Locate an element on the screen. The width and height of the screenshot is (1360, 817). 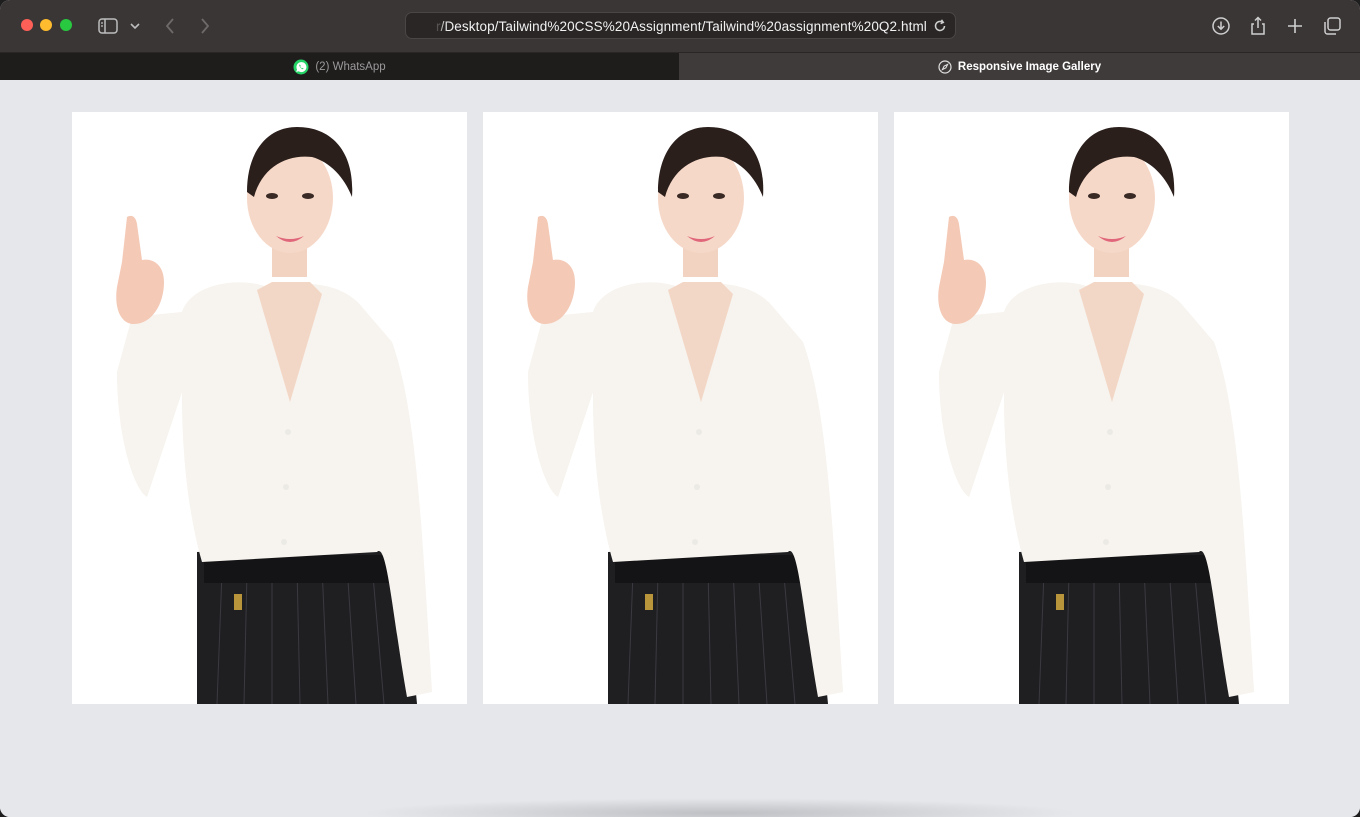
close-window-button is located at coordinates (27, 25).